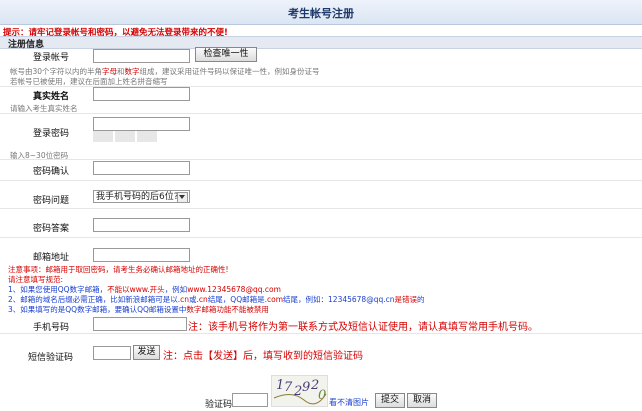 The width and height of the screenshot is (642, 411). Describe the element at coordinates (56, 71) in the screenshot. I see `hint-text: 帐号由30个字符以内的半角` at that location.